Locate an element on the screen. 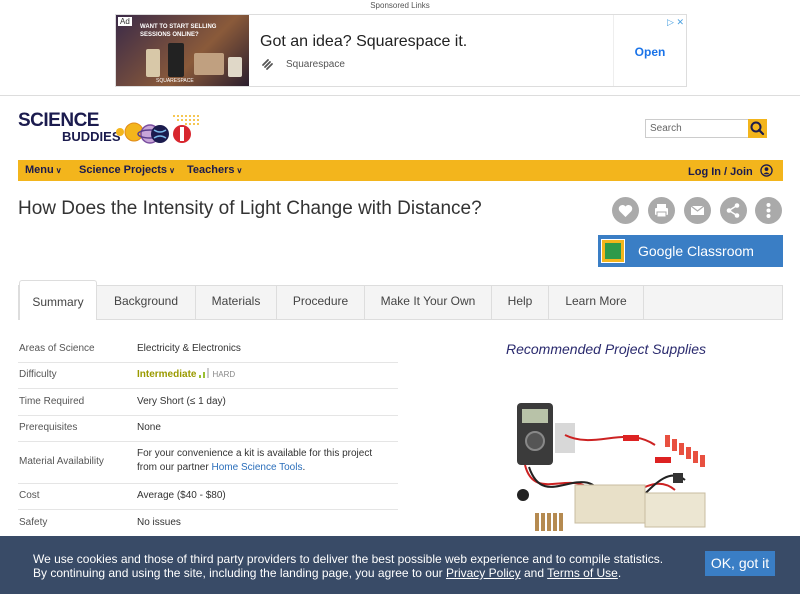  google-classroom-label: Google Classroom is located at coordinates (696, 251).